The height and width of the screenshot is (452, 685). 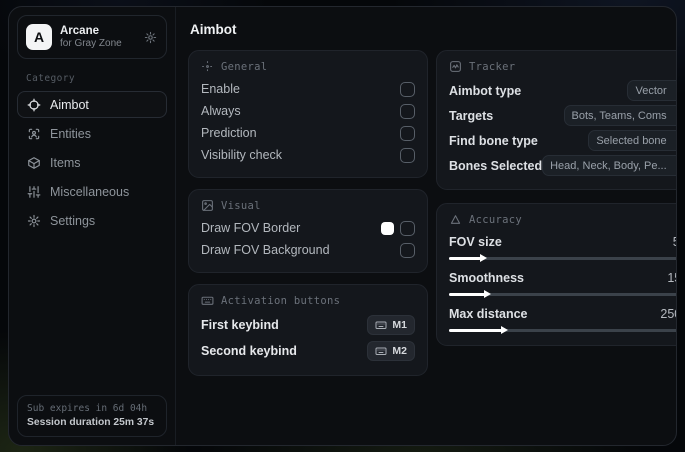 What do you see at coordinates (308, 155) in the screenshot?
I see `toggle-row: Visibility check` at bounding box center [308, 155].